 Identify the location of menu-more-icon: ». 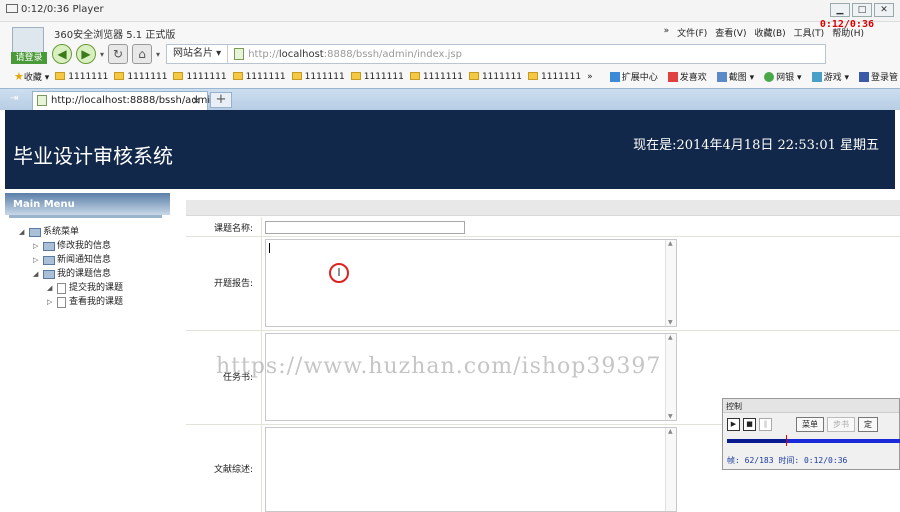
(667, 32).